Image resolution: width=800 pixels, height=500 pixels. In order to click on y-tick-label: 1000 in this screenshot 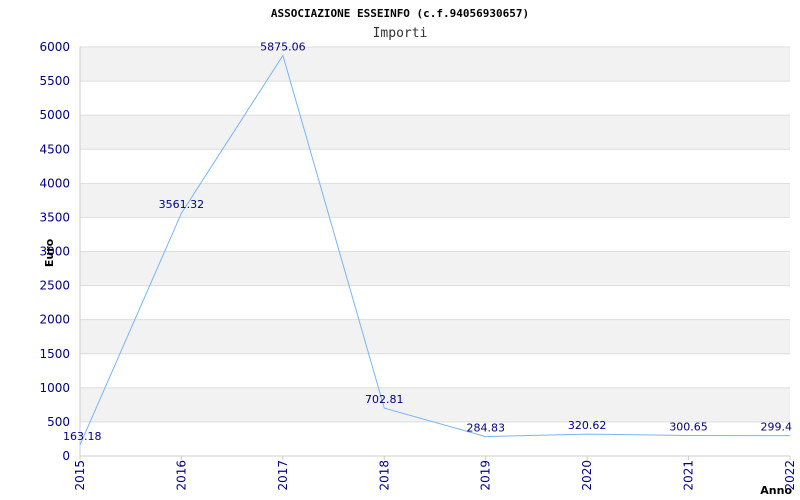, I will do `click(54, 388)`.